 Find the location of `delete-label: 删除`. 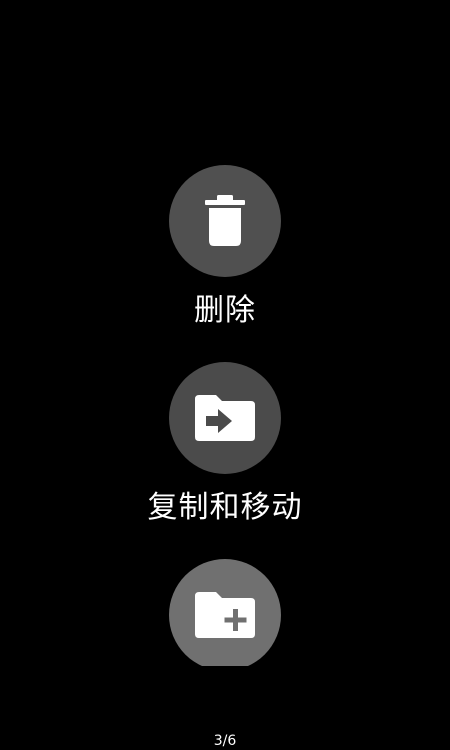

delete-label: 删除 is located at coordinates (225, 310).